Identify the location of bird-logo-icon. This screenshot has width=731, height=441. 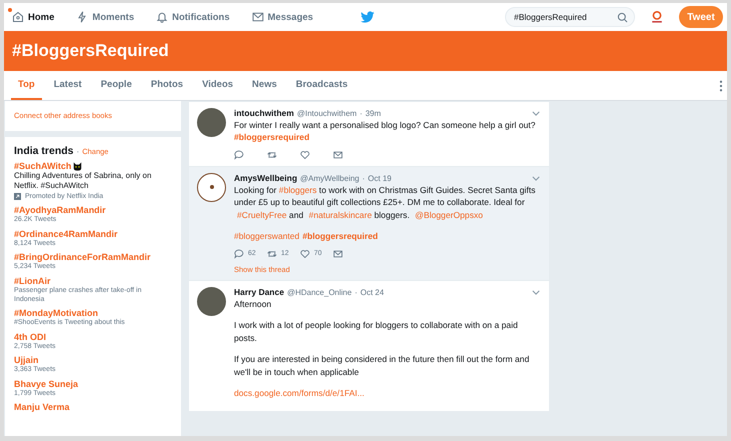
(367, 17).